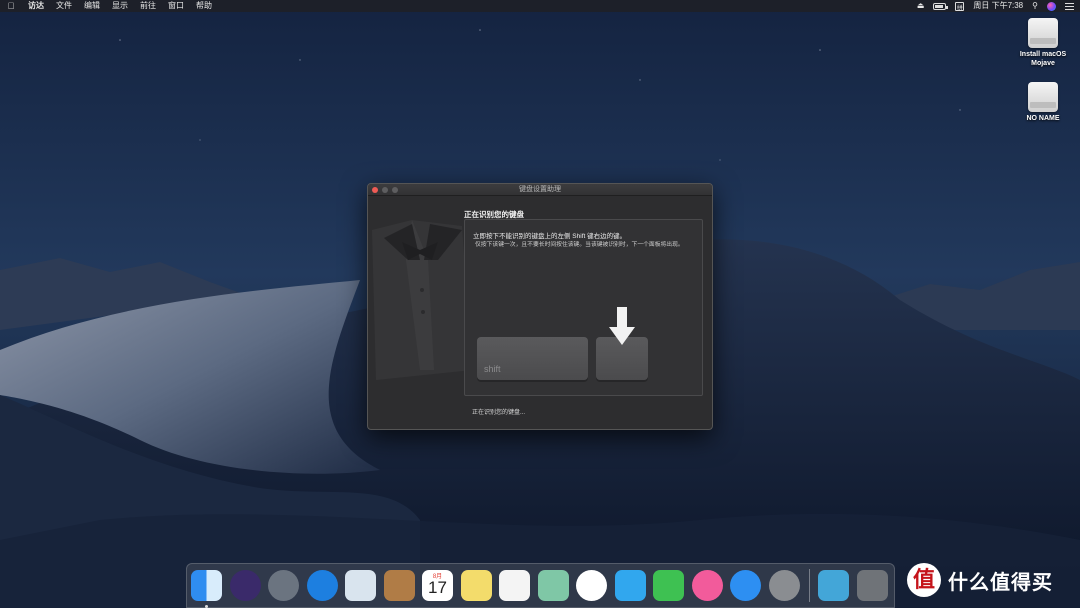 The width and height of the screenshot is (1080, 608). I want to click on menu-window: 窗口, so click(176, 6).